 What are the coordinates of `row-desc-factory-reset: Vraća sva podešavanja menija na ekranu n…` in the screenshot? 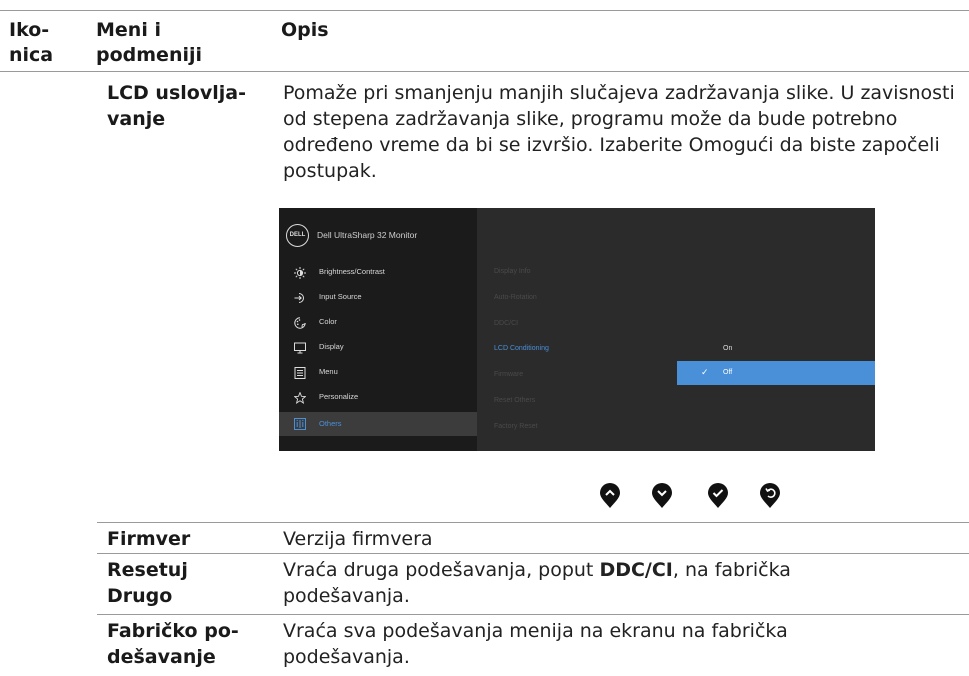 It's located at (535, 644).